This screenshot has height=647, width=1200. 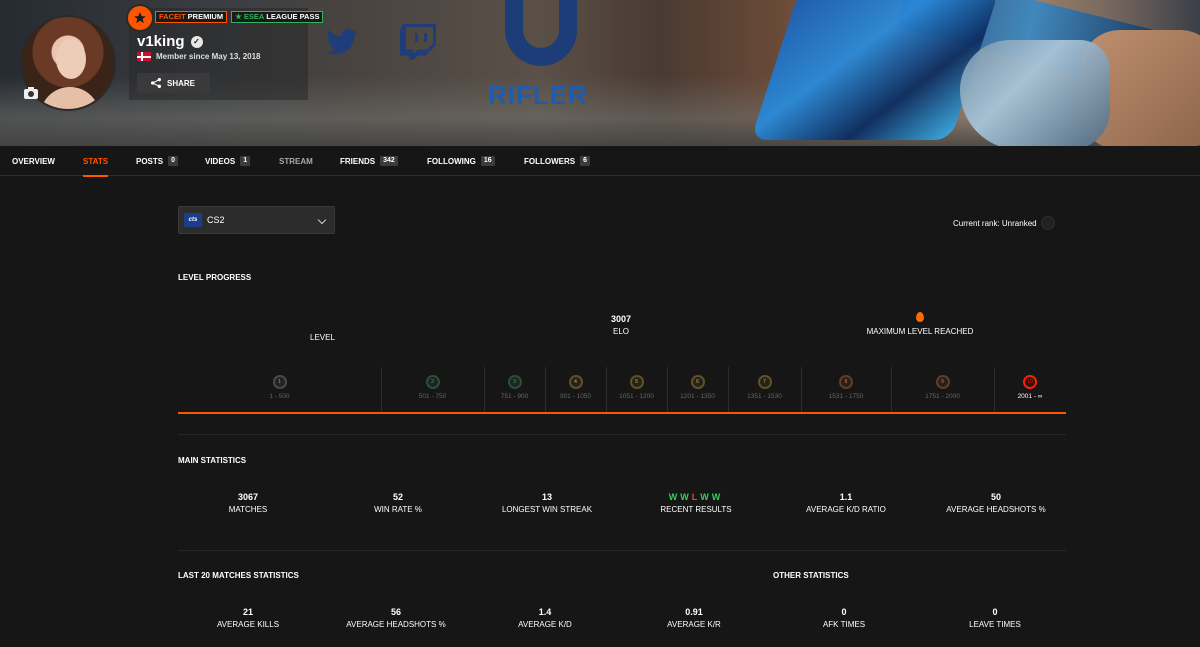 What do you see at coordinates (636, 396) in the screenshot?
I see `level-range: 1051 - 1200` at bounding box center [636, 396].